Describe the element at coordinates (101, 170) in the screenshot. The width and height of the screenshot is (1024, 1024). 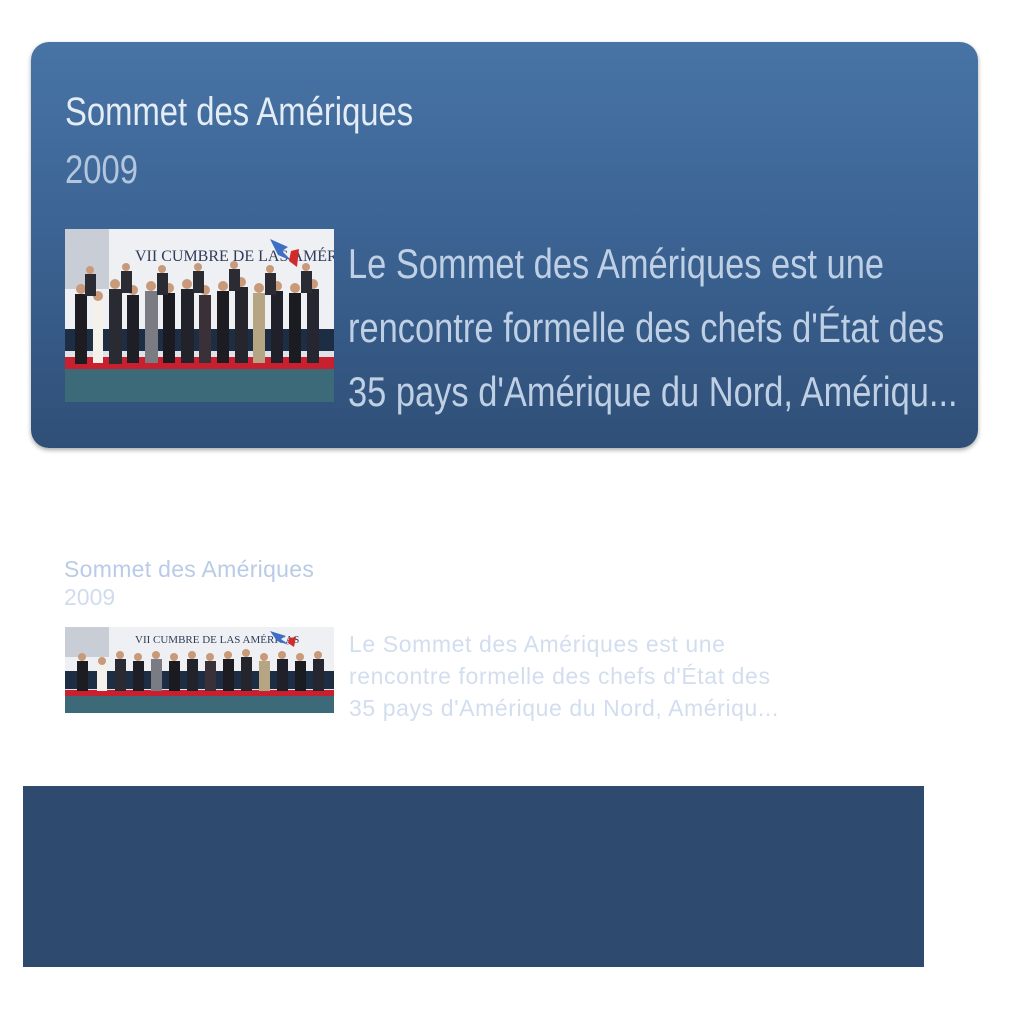
I see `card-year: 2009` at that location.